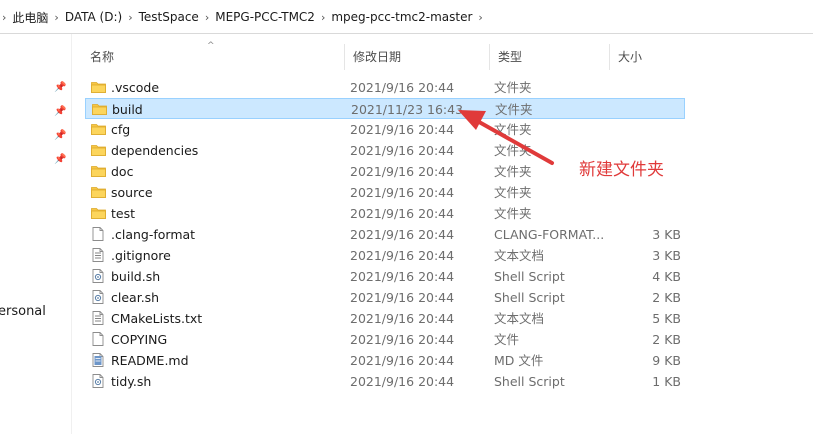 The width and height of the screenshot is (813, 434). Describe the element at coordinates (122, 171) in the screenshot. I see `file-name: doc` at that location.